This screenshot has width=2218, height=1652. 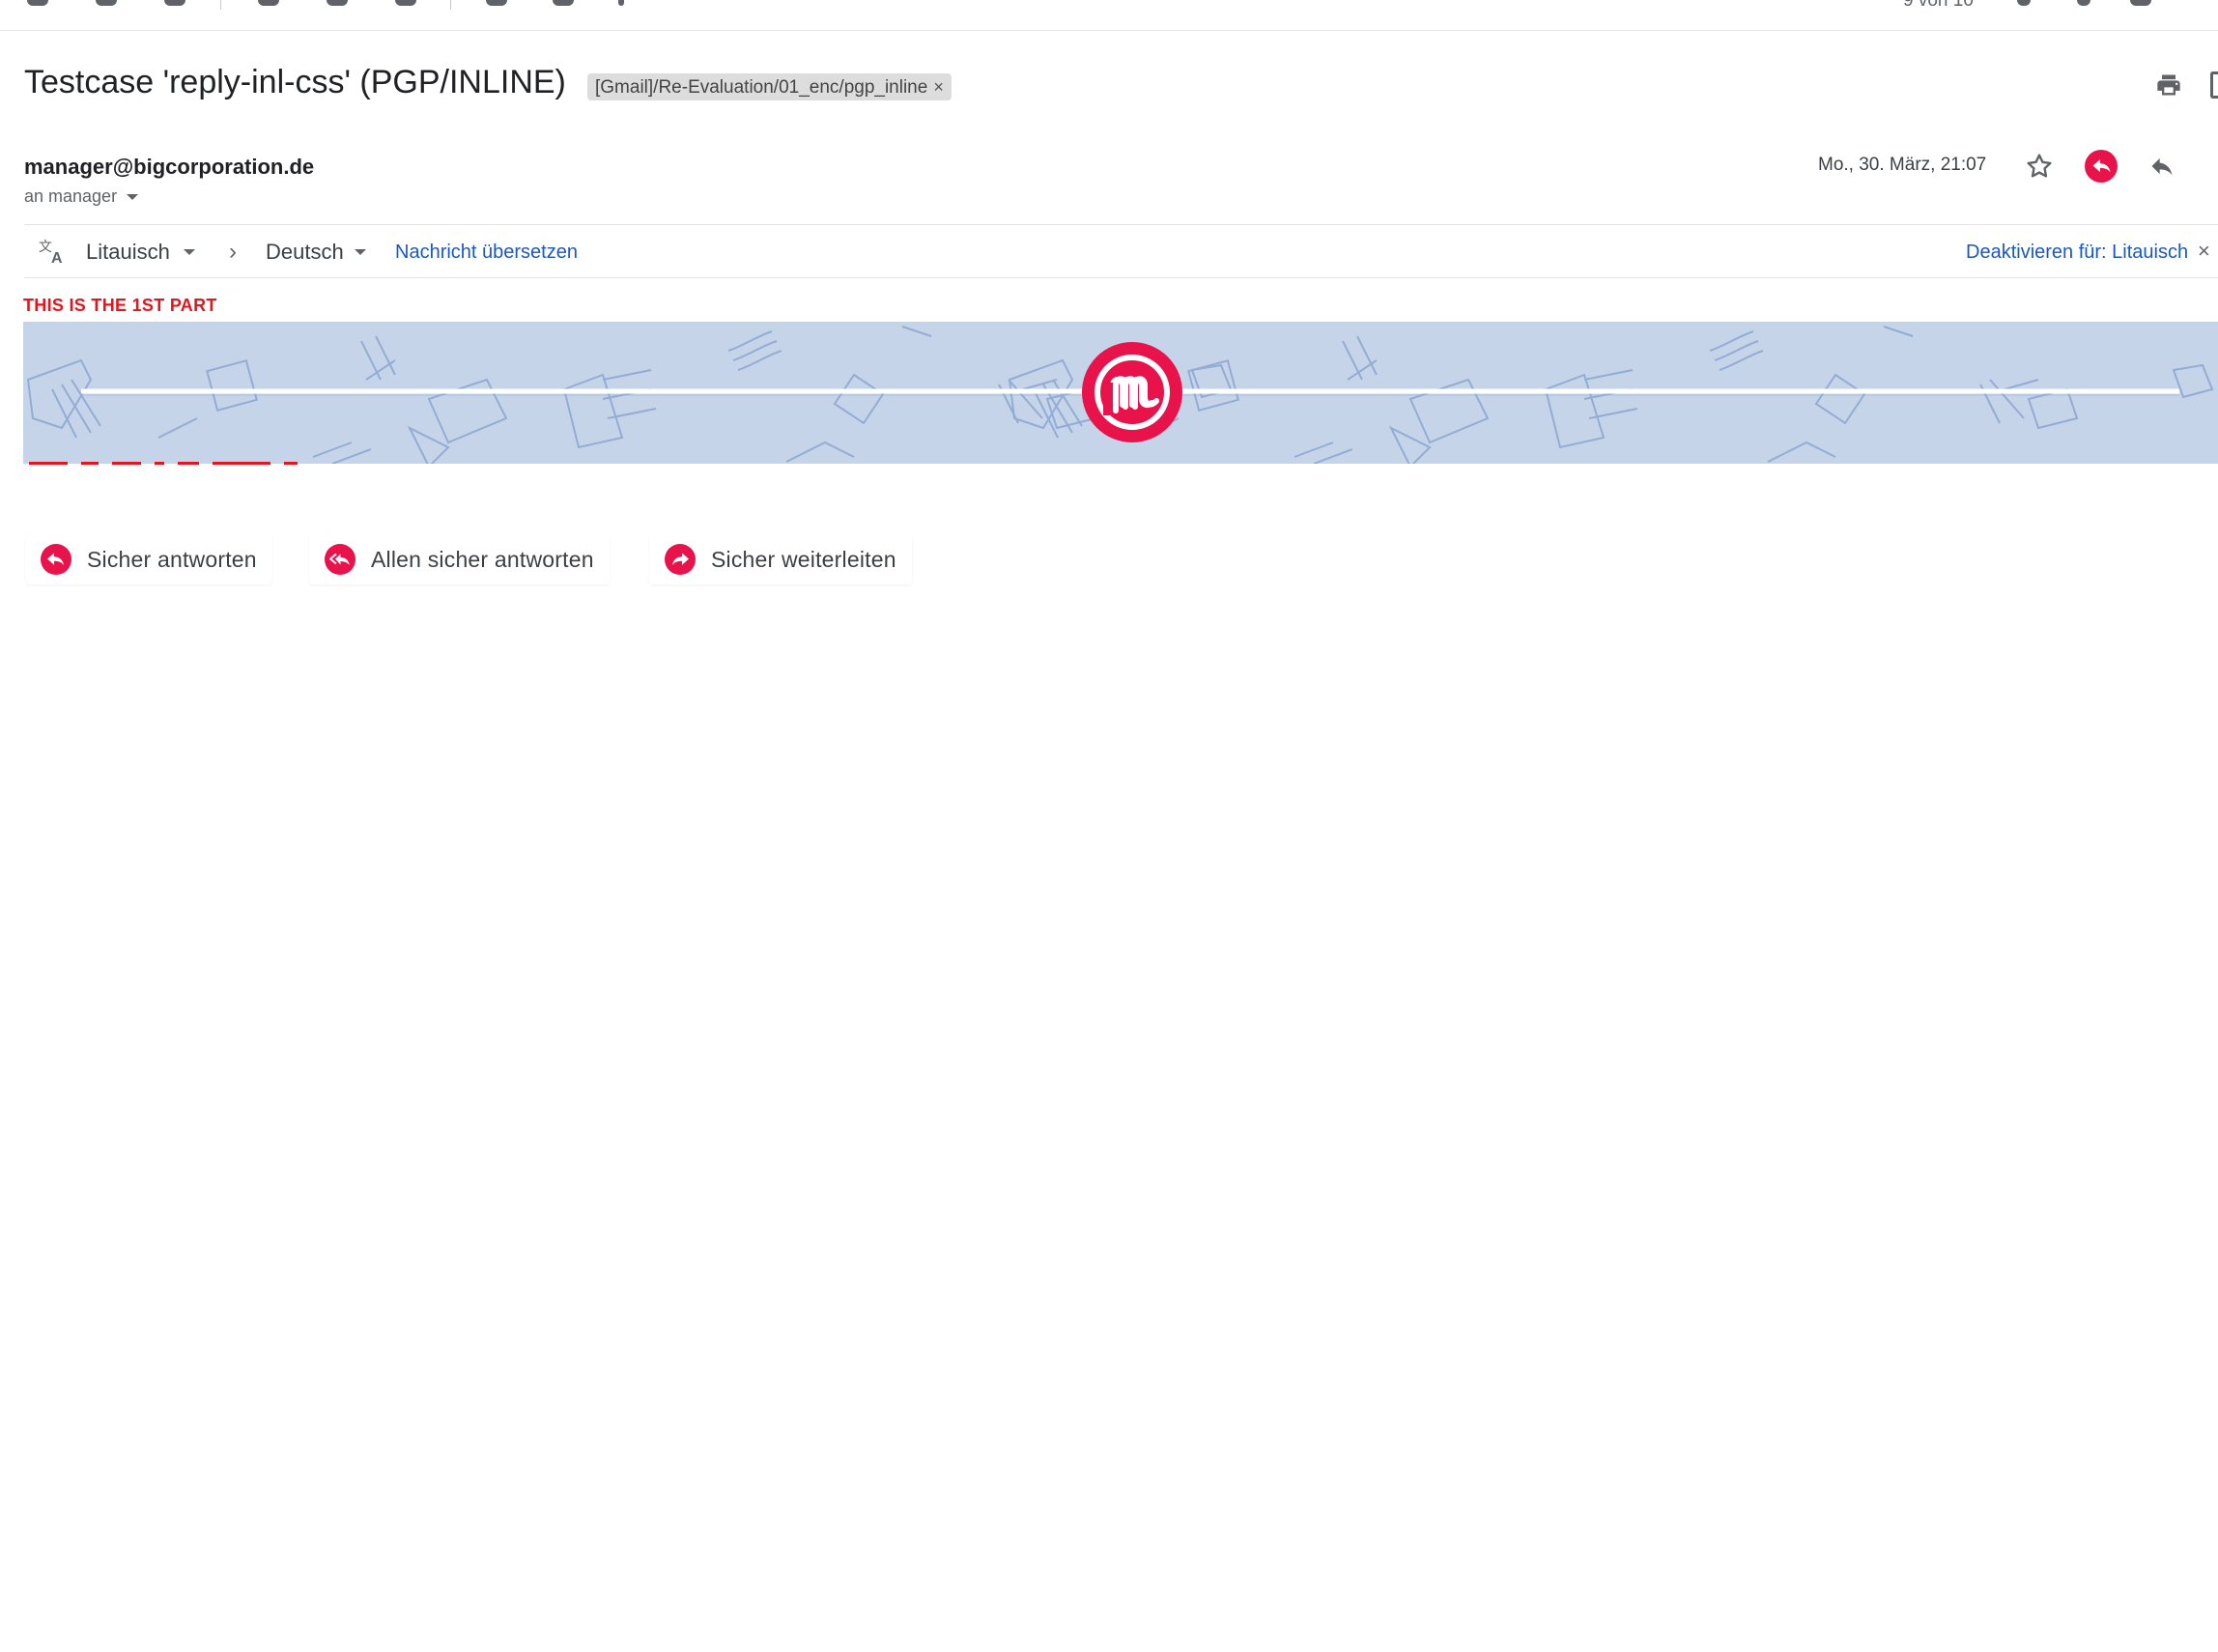 What do you see at coordinates (803, 559) in the screenshot?
I see `secure-forward-label: Sicher weiterleiten` at bounding box center [803, 559].